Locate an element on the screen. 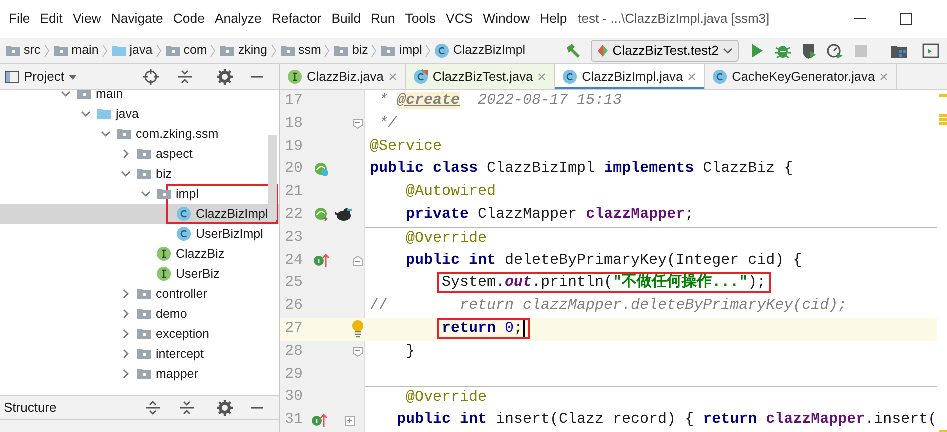 The width and height of the screenshot is (947, 432). code-line: // return clazzMapper.deleteByPrimaryKey(cid); is located at coordinates (608, 306).